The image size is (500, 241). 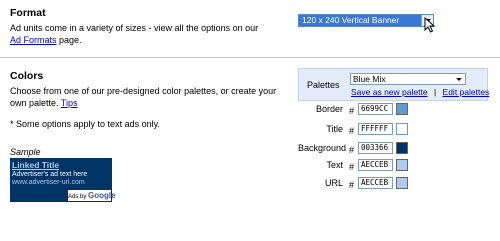 What do you see at coordinates (25, 152) in the screenshot?
I see `sample-label: Sample` at bounding box center [25, 152].